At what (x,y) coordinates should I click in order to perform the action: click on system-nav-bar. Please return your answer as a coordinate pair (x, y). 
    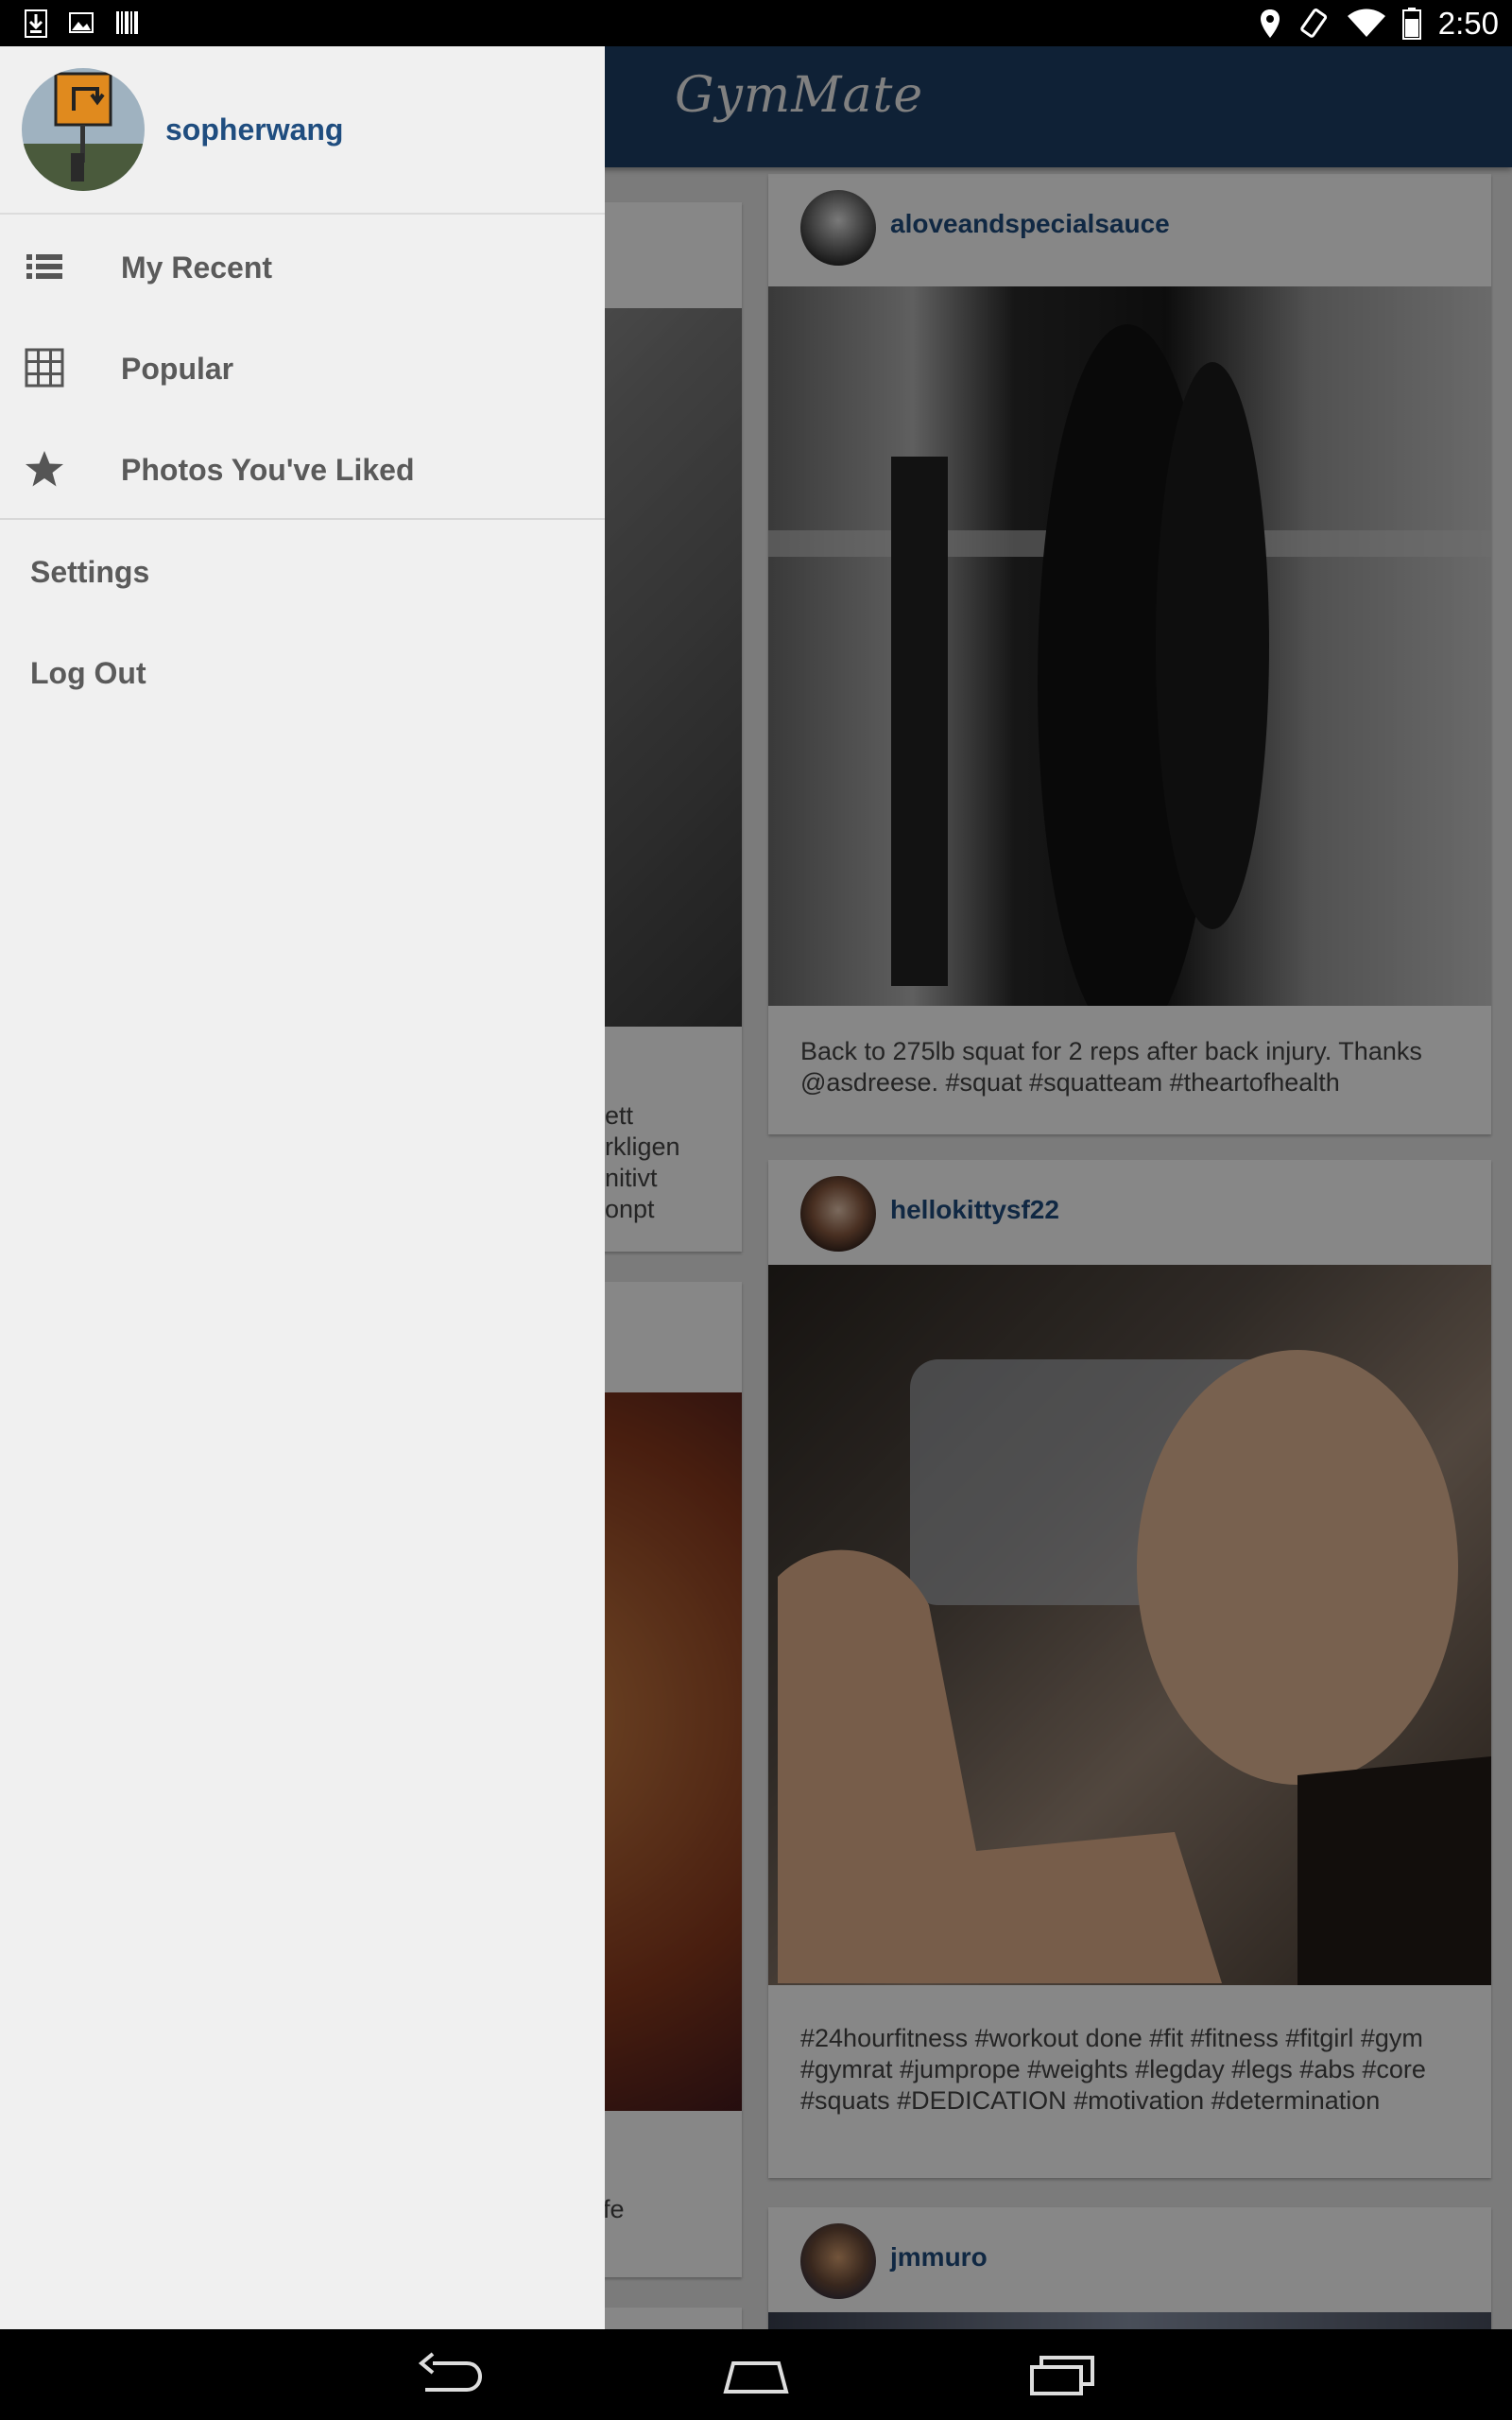
    Looking at the image, I should click on (756, 2374).